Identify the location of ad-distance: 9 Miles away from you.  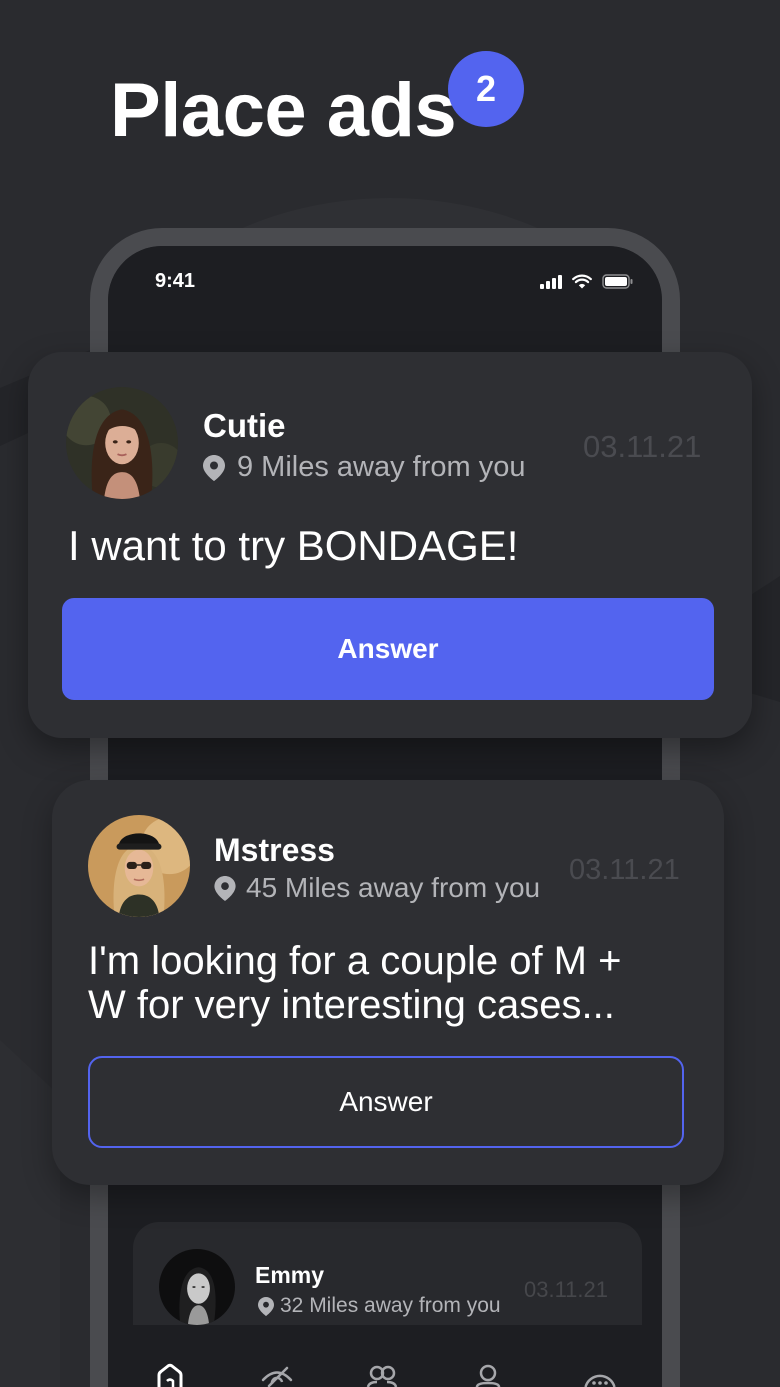
(381, 467).